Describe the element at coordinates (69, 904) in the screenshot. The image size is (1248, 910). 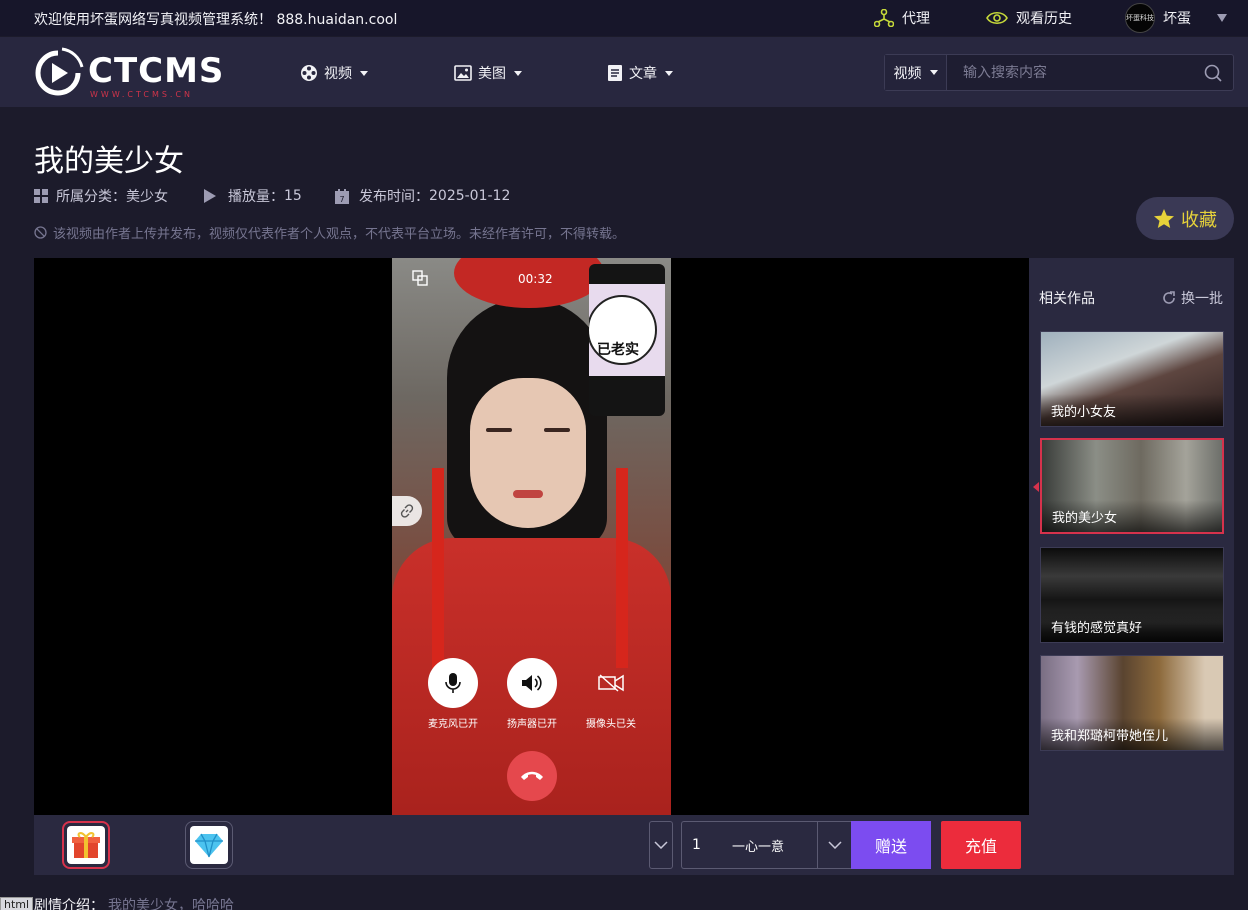
I see `intro-label: 剧情介绍：` at that location.